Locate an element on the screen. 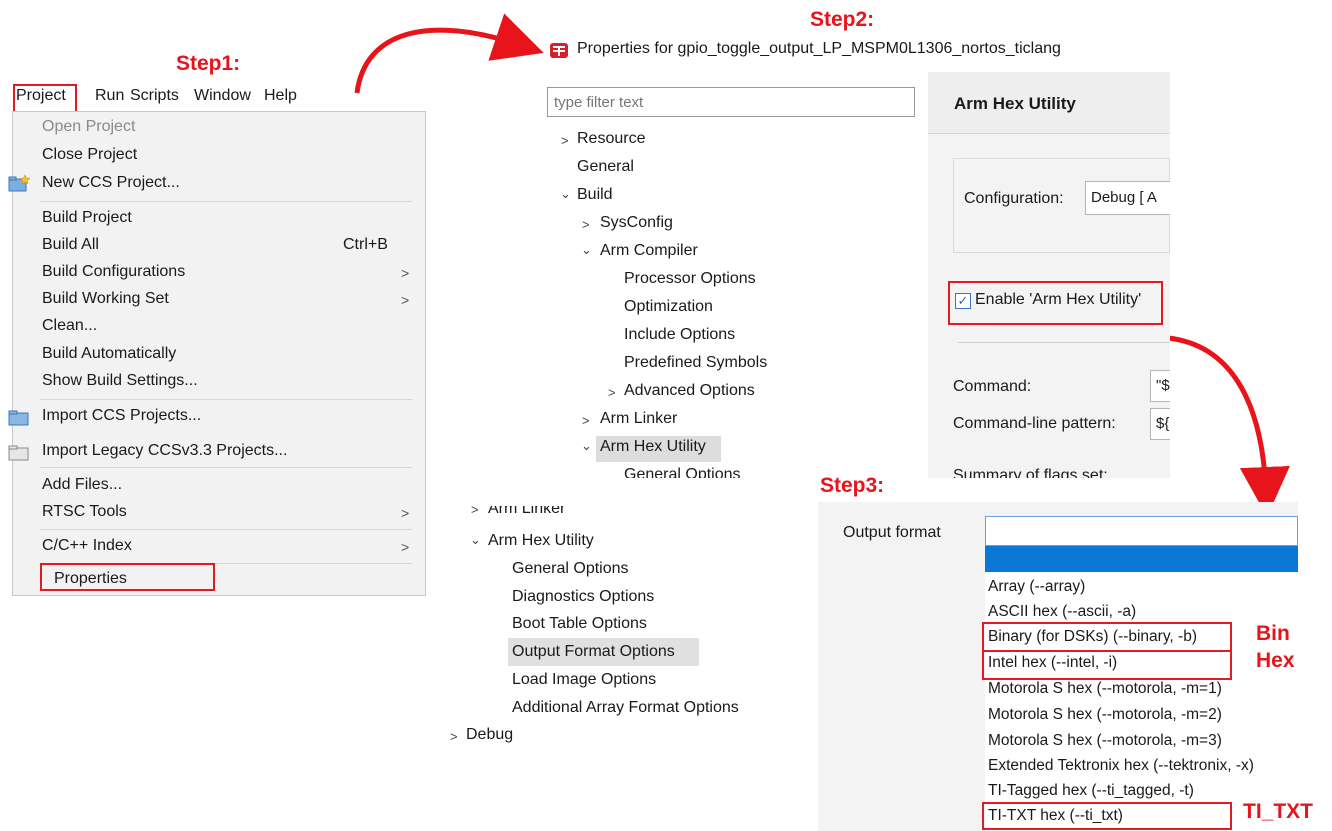 This screenshot has width=1332, height=831. tree-item-advanced-options: Advanced Options is located at coordinates (689, 391).